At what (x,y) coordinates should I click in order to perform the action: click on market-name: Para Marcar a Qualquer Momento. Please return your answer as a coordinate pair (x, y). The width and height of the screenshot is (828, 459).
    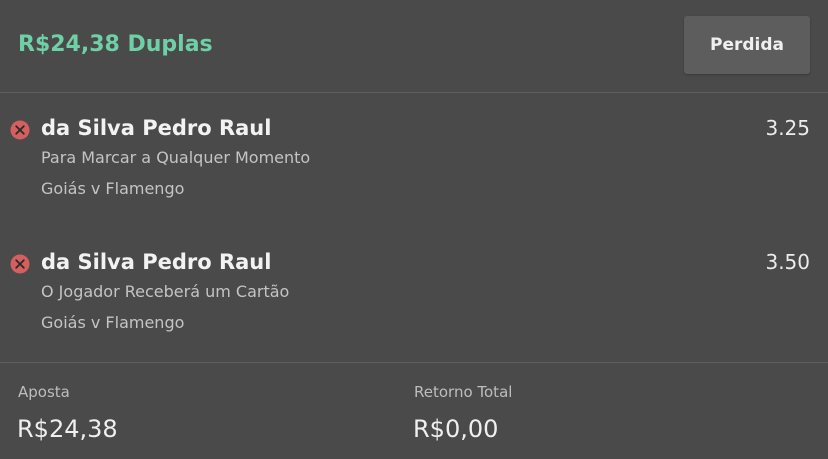
    Looking at the image, I should click on (176, 157).